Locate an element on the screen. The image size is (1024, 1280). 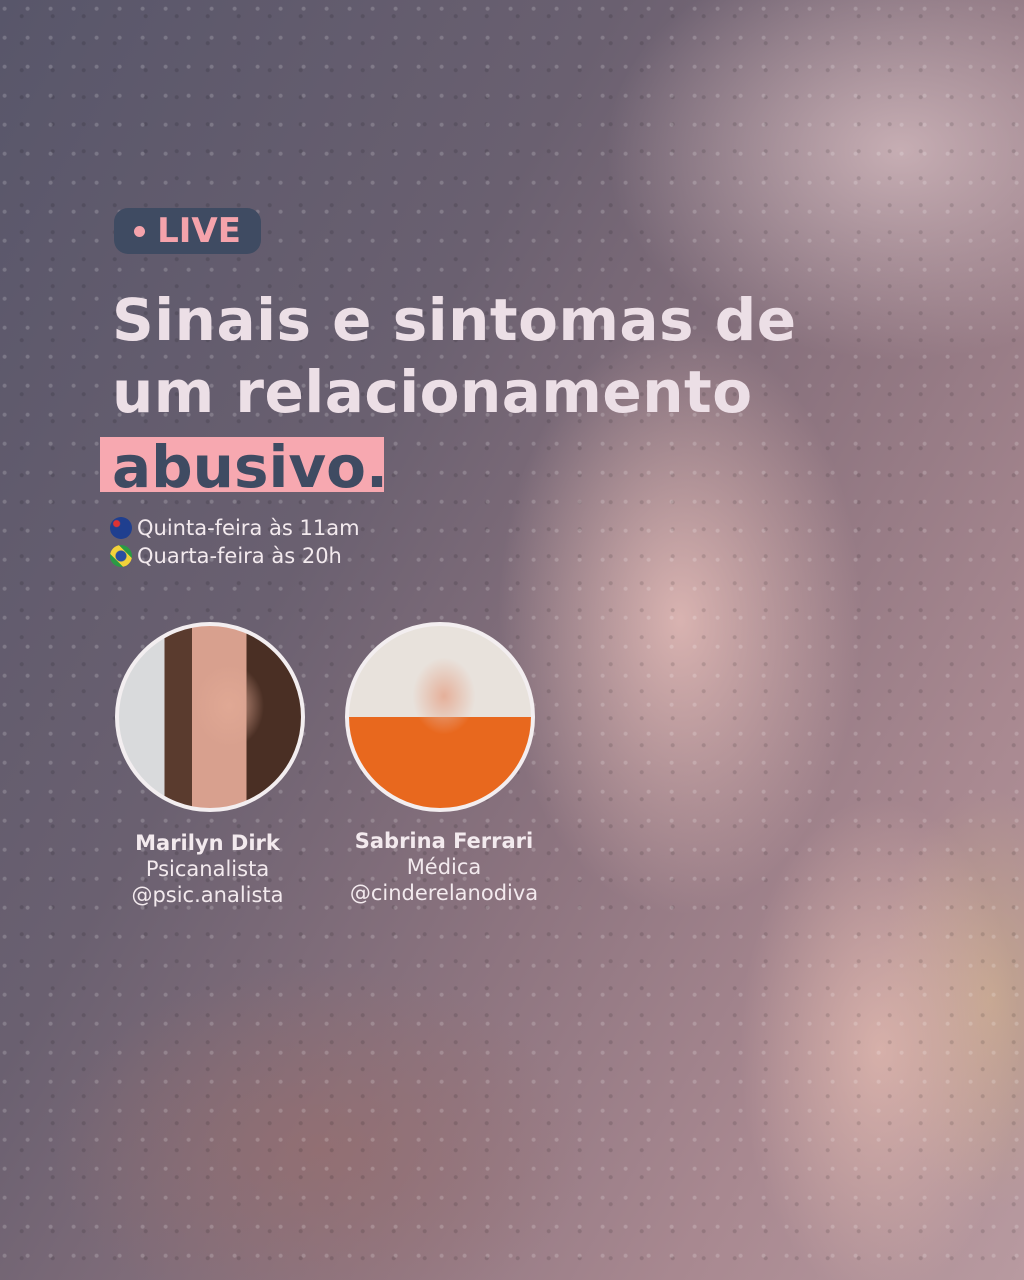
schedule: Quinta-feira às 11am Quarta-feira às 20h is located at coordinates (235, 542).